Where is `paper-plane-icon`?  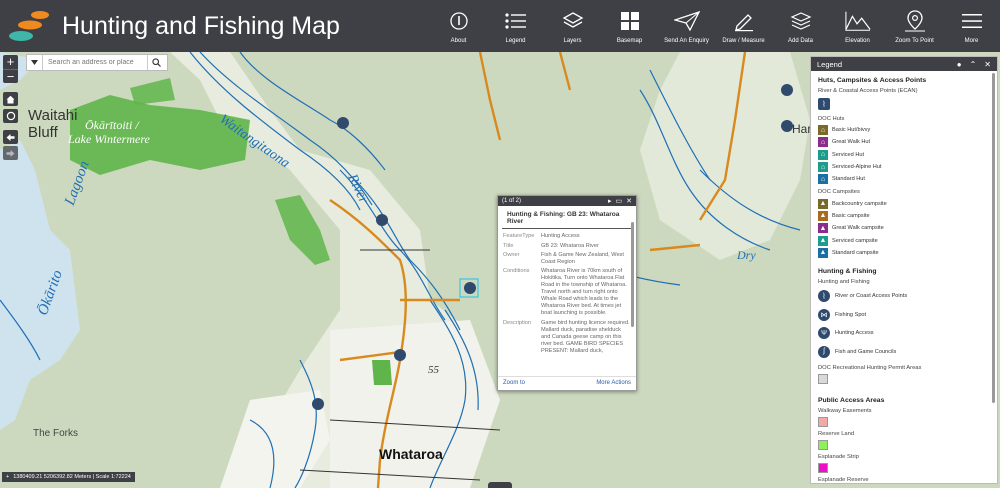
paper-plane-icon is located at coordinates (686, 21).